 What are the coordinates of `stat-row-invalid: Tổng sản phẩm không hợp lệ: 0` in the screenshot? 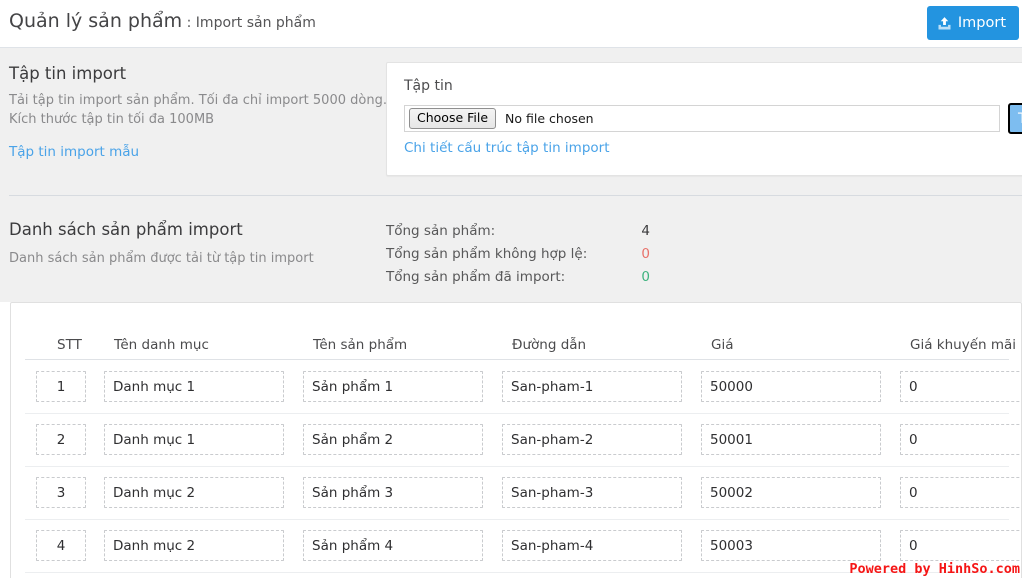 It's located at (521, 257).